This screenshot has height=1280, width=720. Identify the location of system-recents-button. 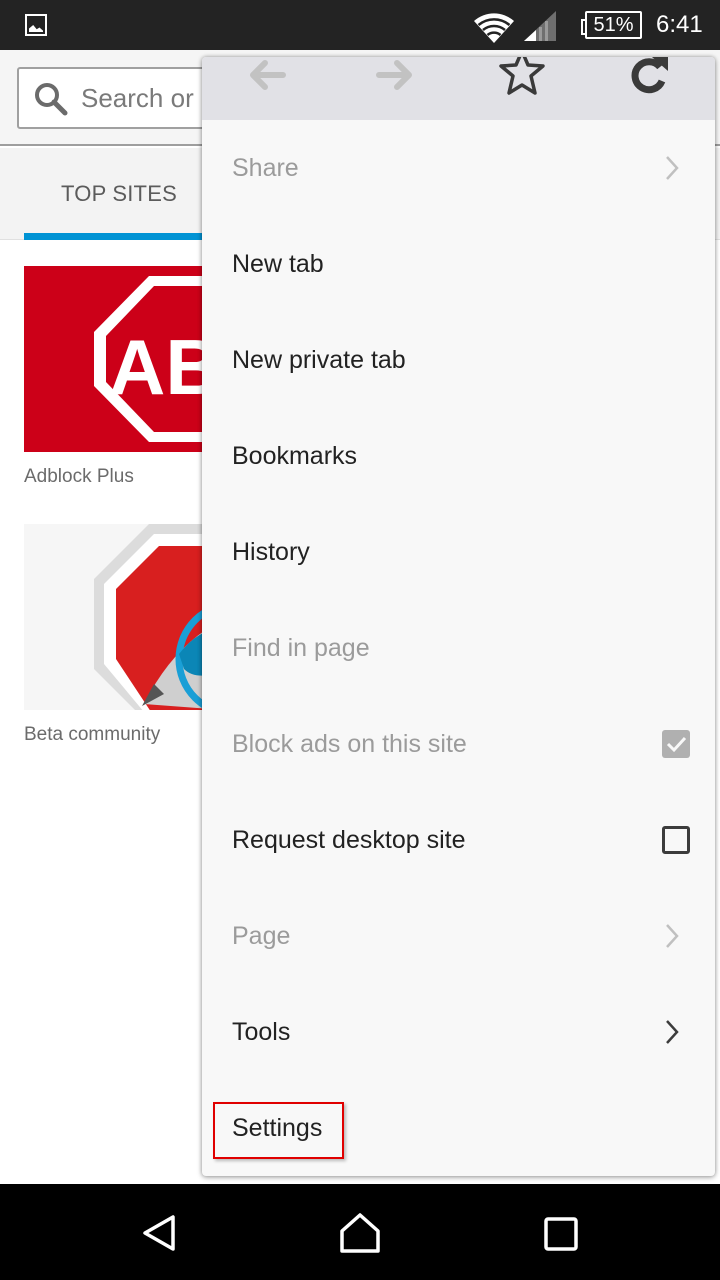
(560, 1233).